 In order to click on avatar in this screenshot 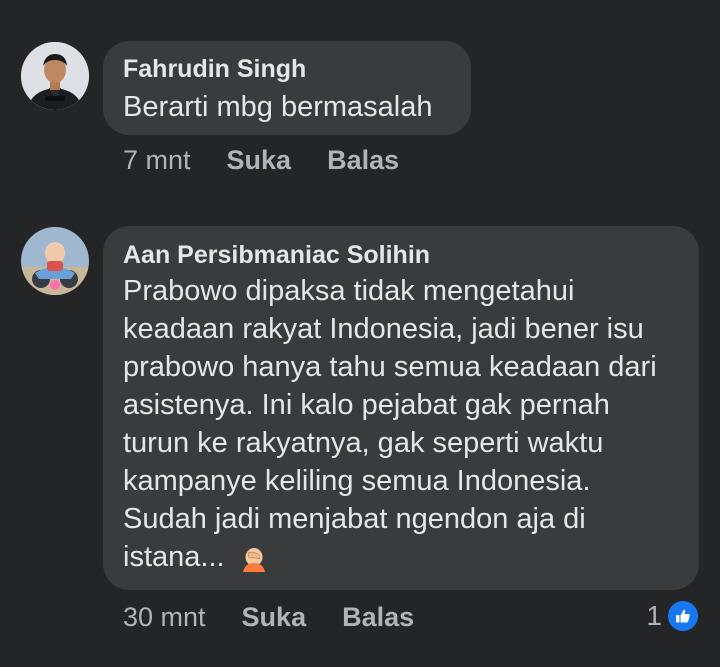, I will do `click(55, 261)`.